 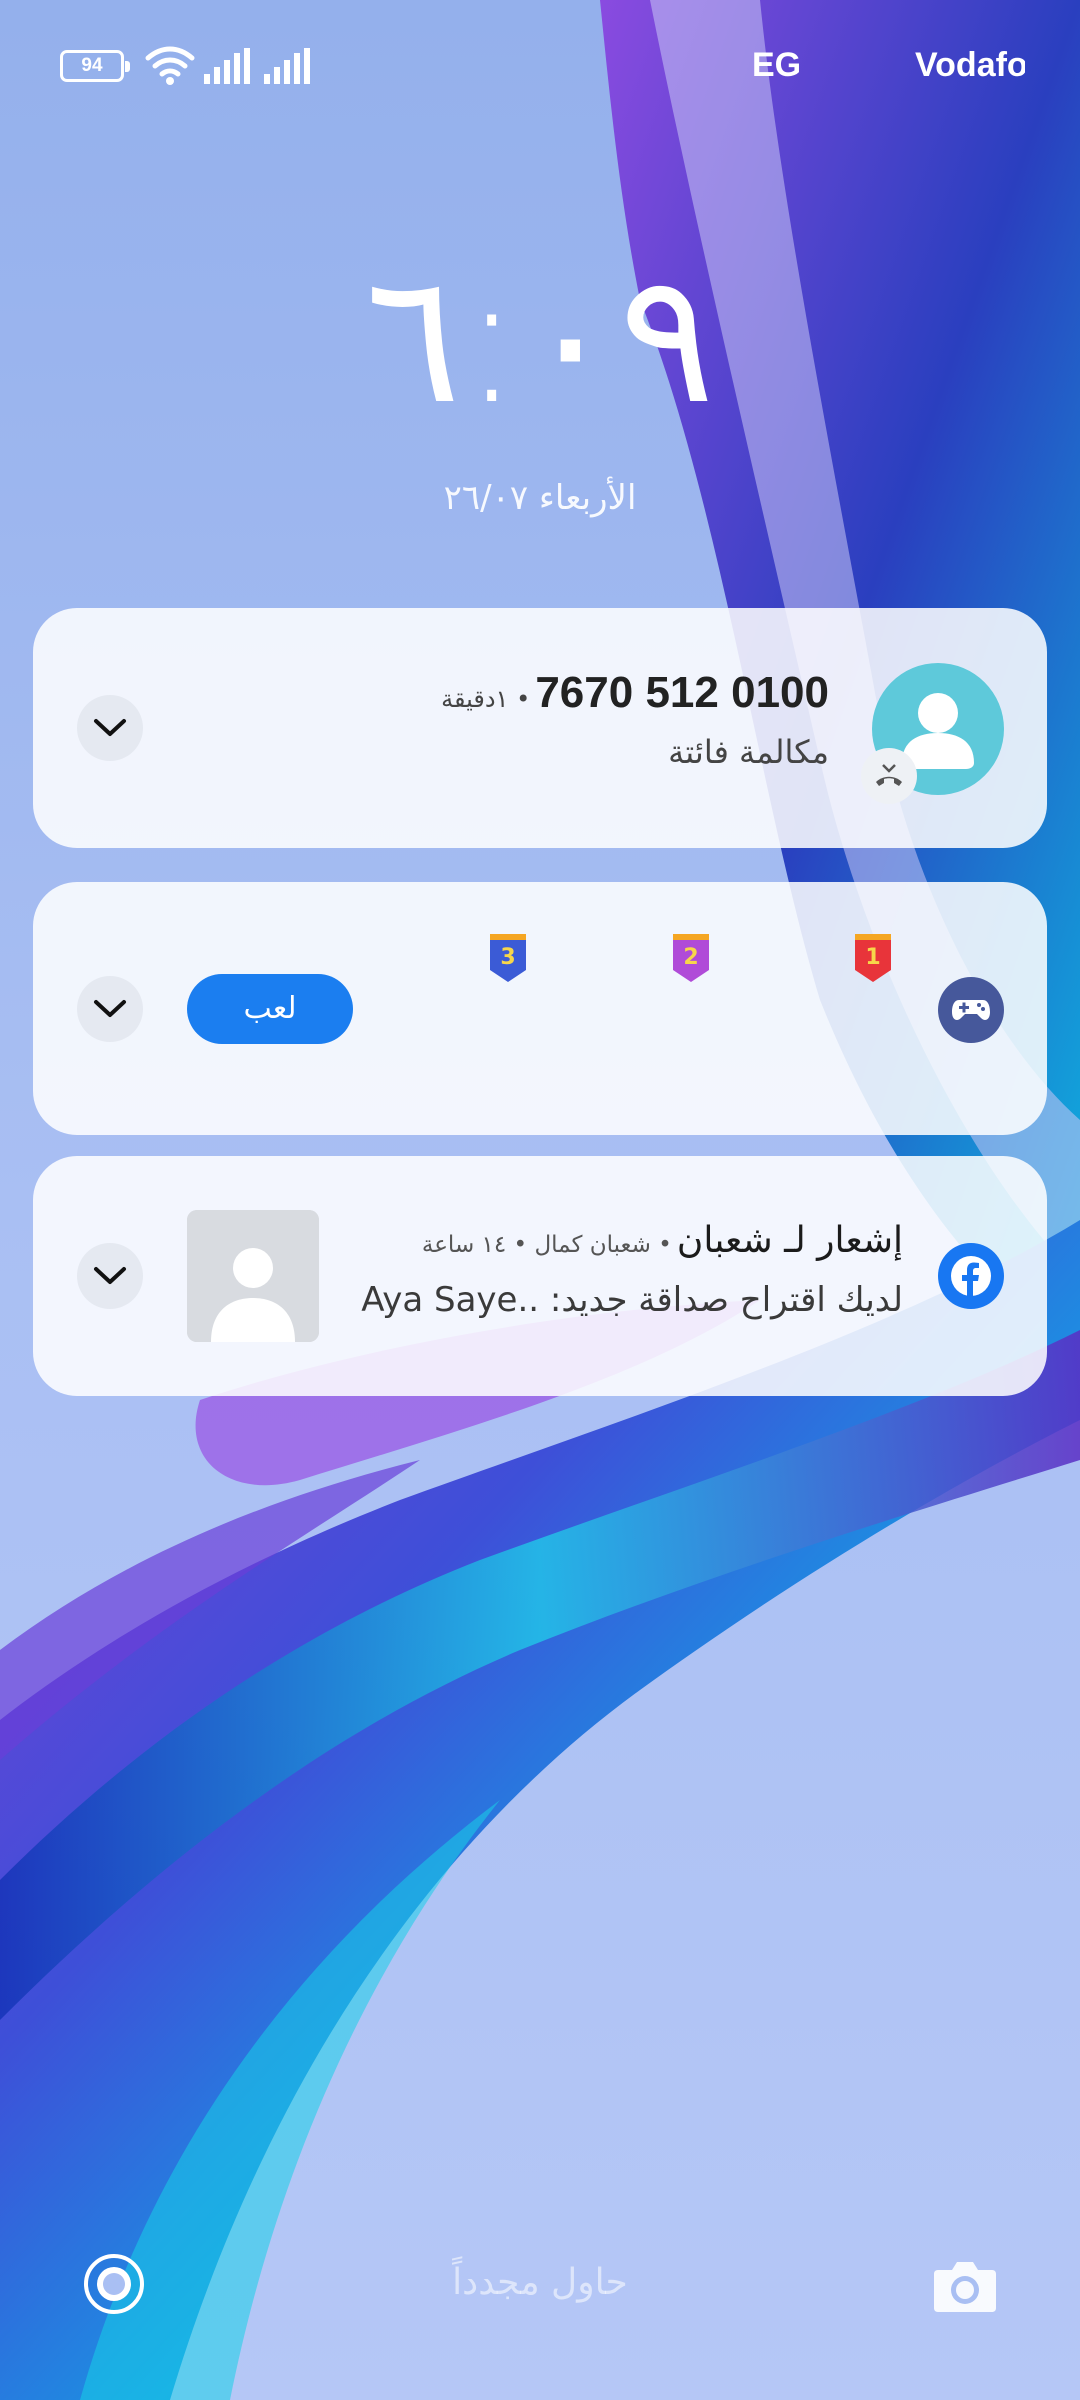 I want to click on medal-rank-3-icon: 3, so click(x=508, y=958).